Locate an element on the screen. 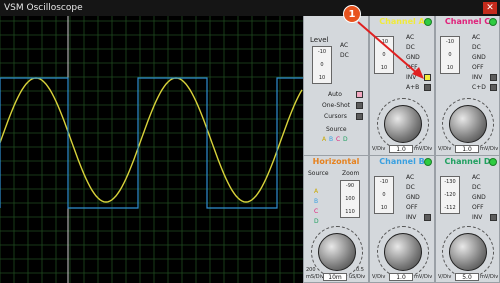 Image resolution: width=500 pixels, height=283 pixels. channel-d-volts-knob is located at coordinates (468, 252).